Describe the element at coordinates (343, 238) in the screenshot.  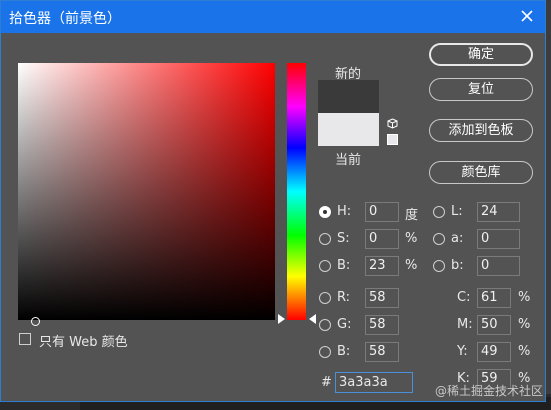
I see `saturation-label: S:` at that location.